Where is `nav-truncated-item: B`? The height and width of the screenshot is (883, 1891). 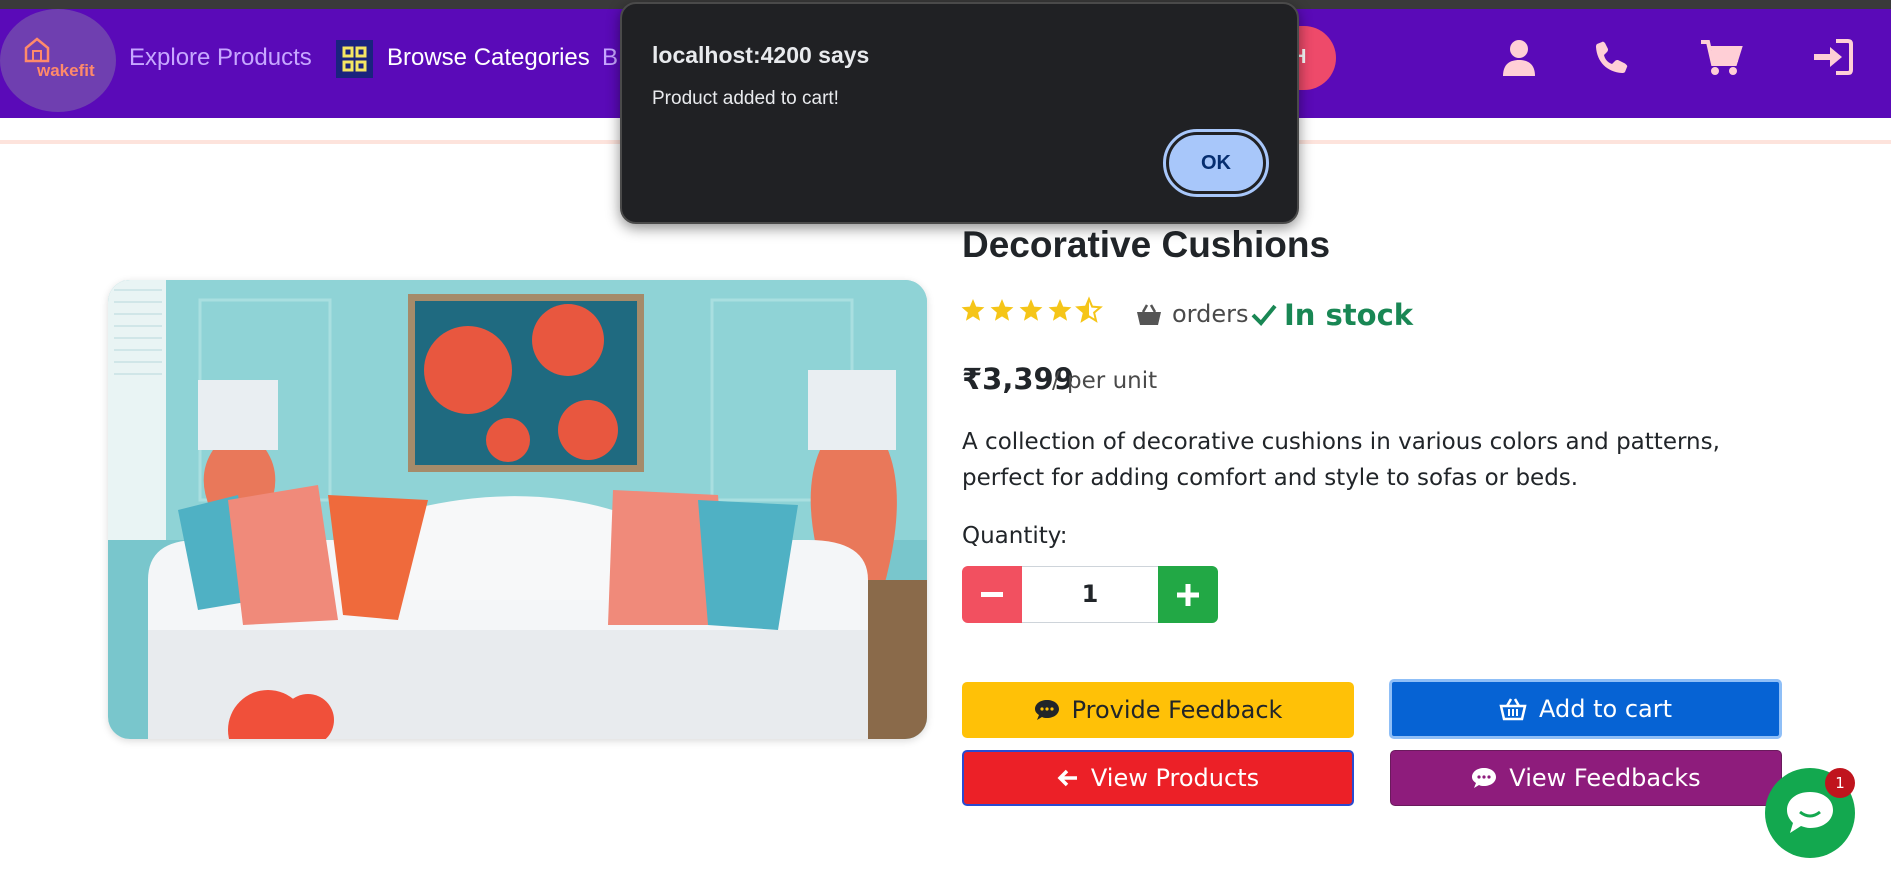
nav-truncated-item: B is located at coordinates (610, 58).